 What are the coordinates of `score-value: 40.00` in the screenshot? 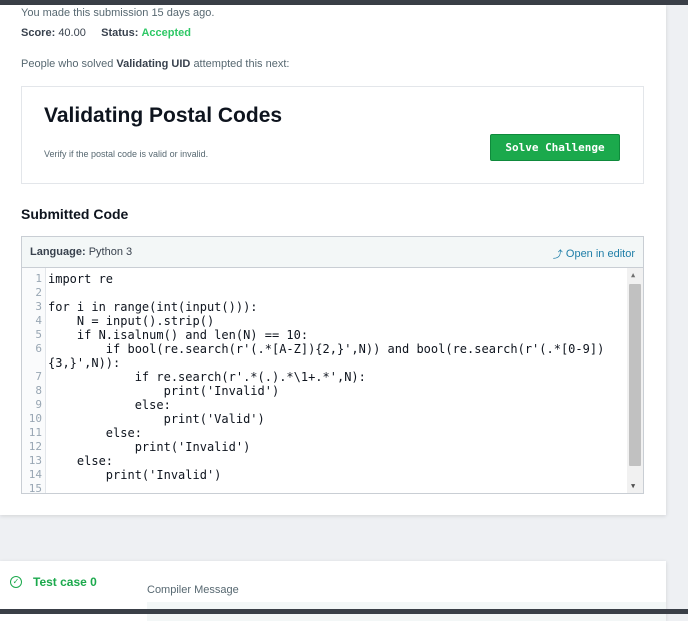 It's located at (72, 33).